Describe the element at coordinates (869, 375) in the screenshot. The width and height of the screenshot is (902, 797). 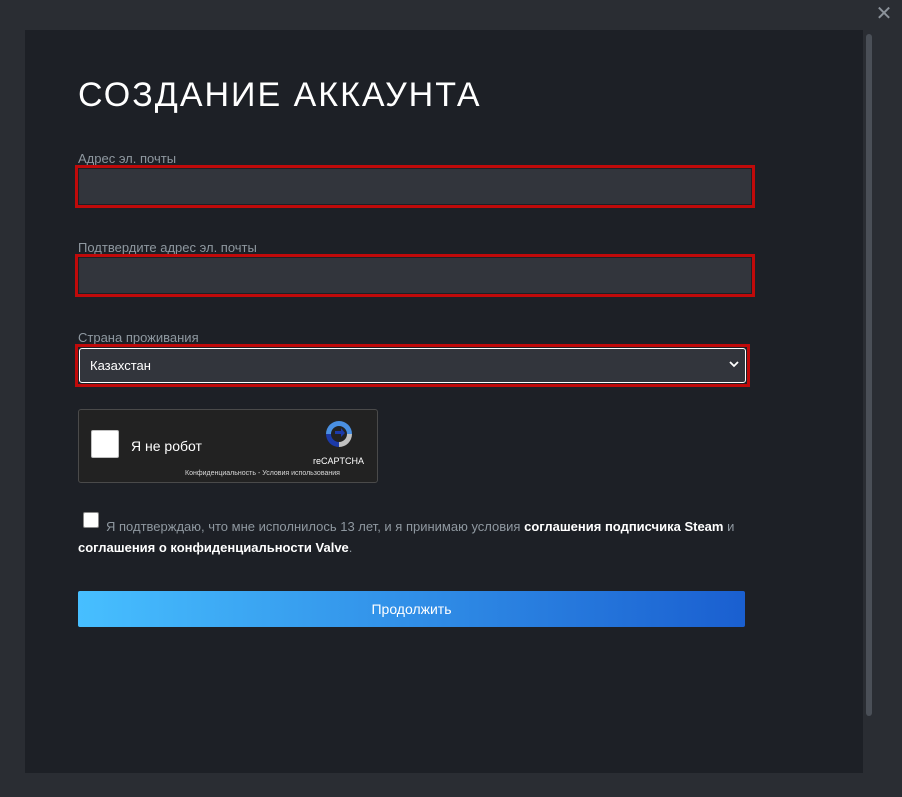
I see `scrollbar-thumb` at that location.